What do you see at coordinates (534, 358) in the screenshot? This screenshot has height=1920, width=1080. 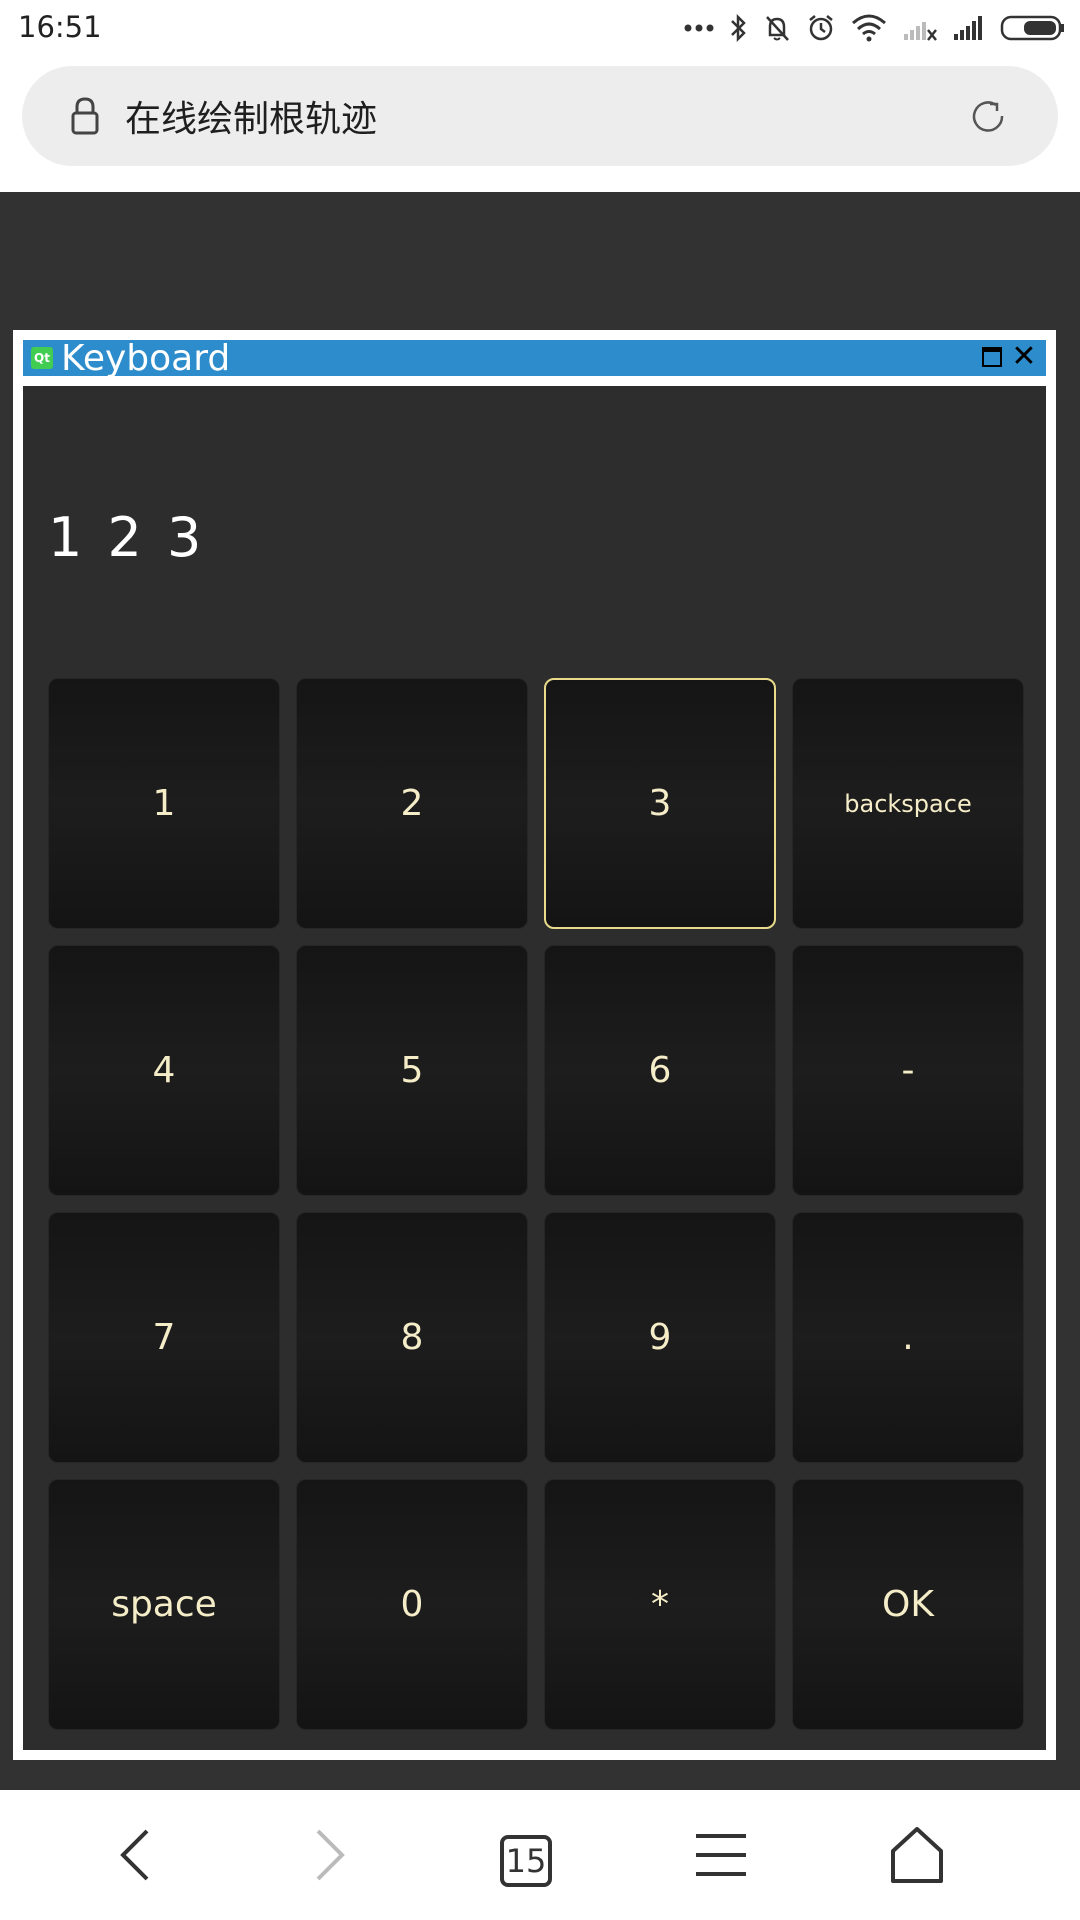 I see `dialog-titlebar: Qt Keyboard ✕` at bounding box center [534, 358].